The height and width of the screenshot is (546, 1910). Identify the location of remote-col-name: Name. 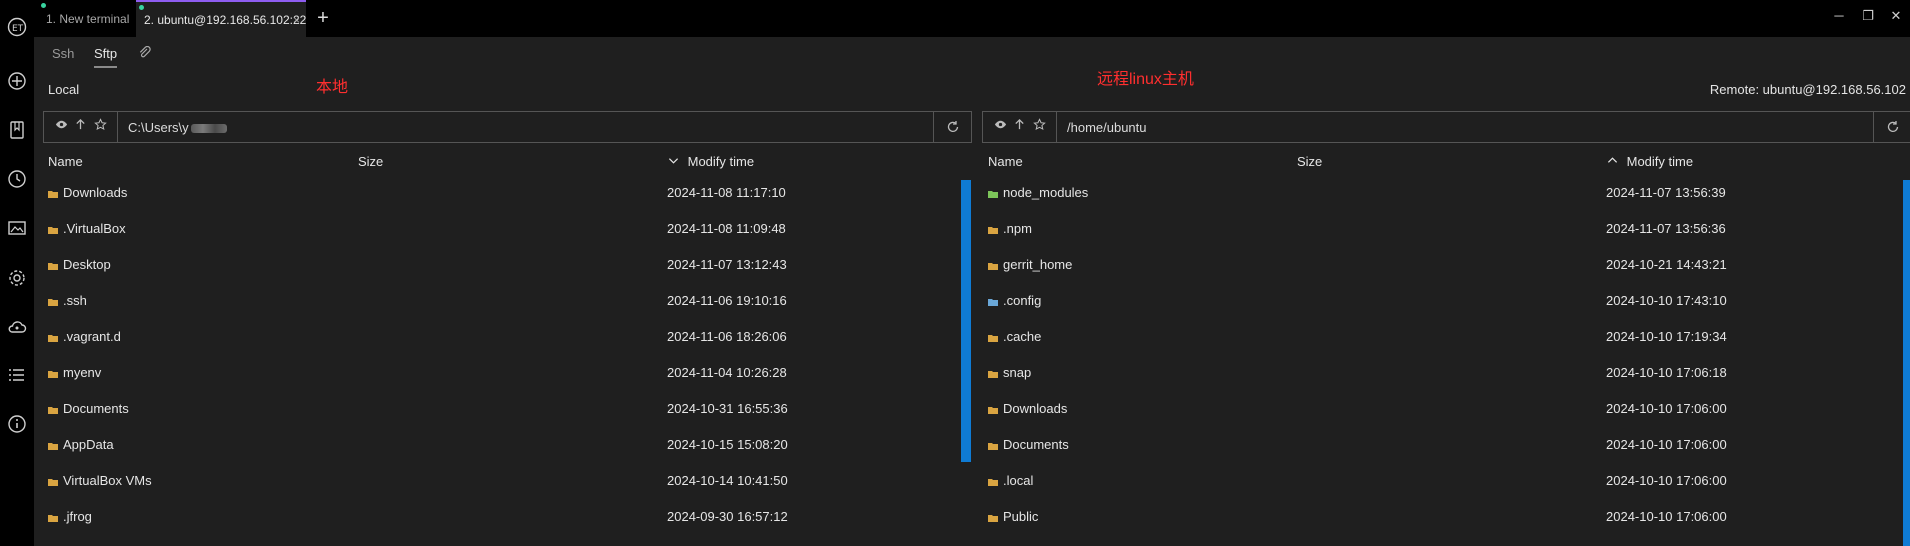
(1005, 161).